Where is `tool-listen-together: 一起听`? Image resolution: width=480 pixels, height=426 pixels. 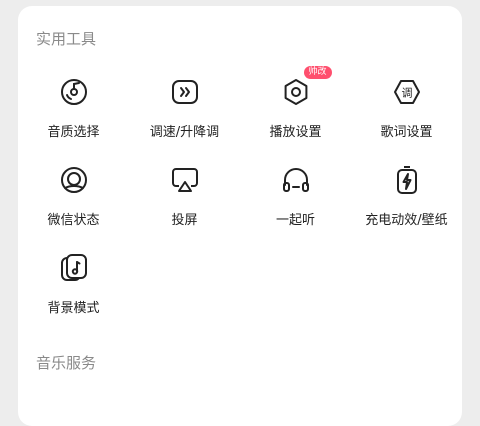
tool-listen-together: 一起听 is located at coordinates (295, 200).